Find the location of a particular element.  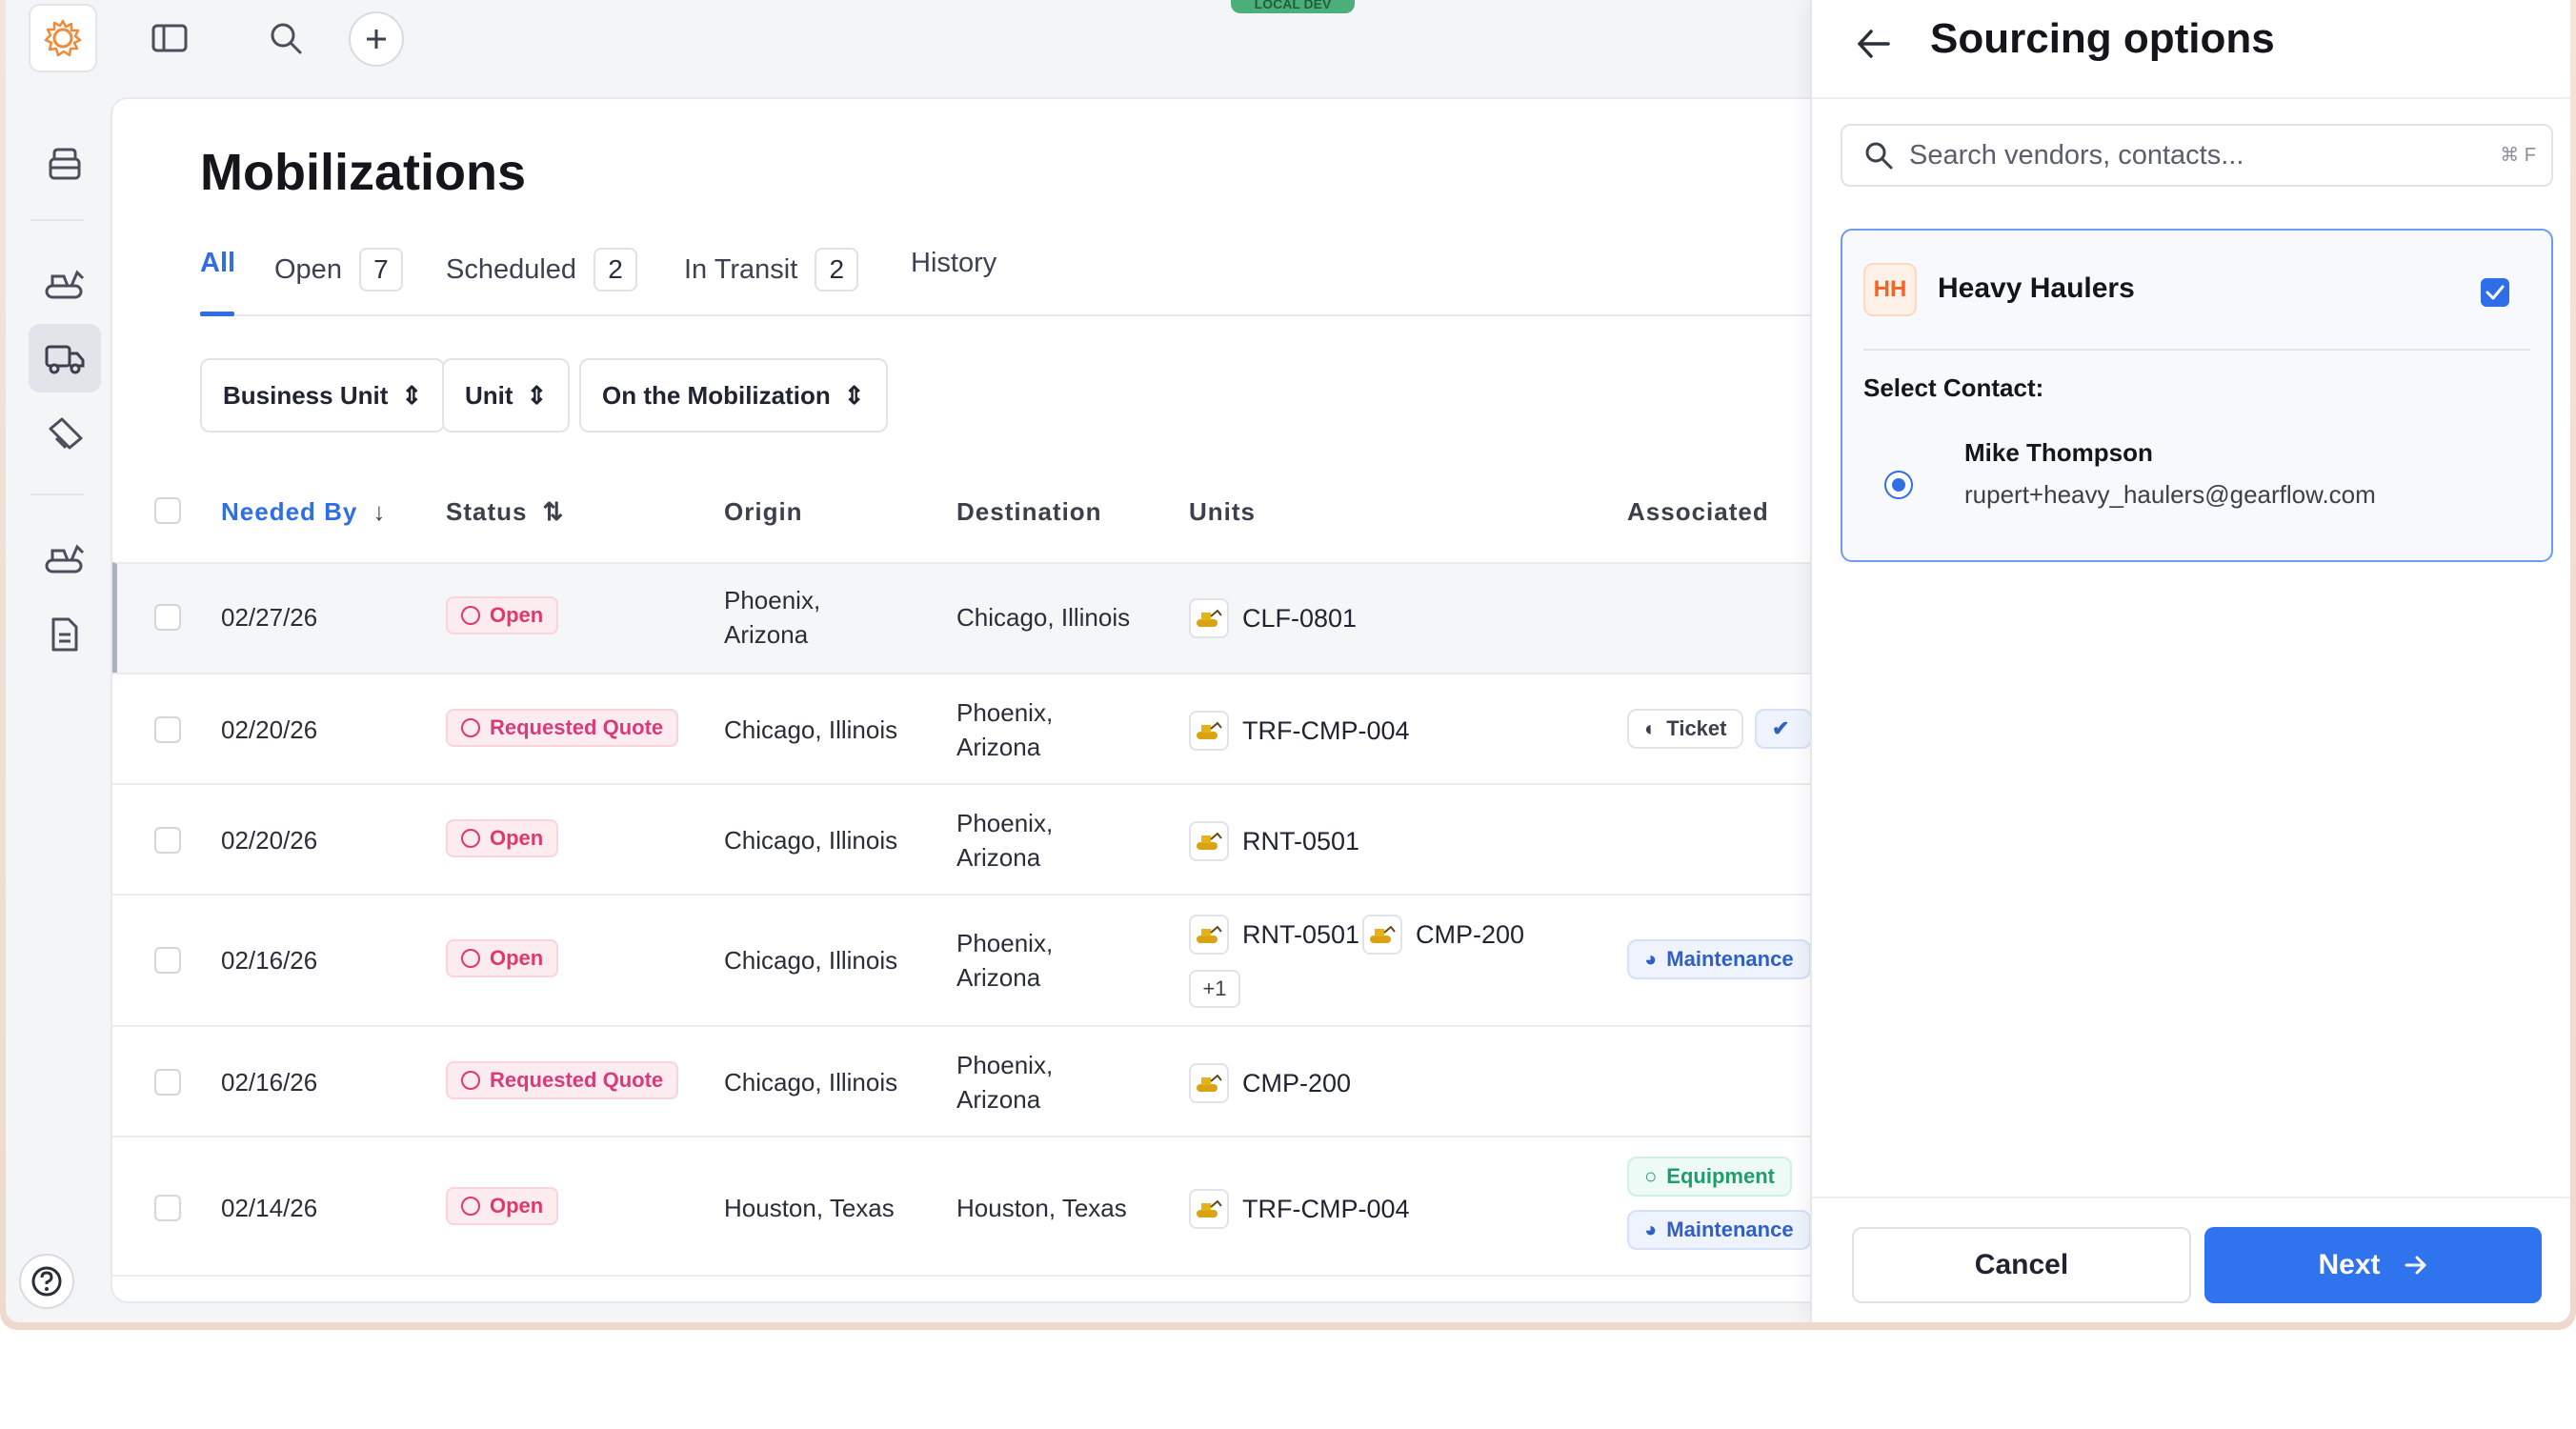

rail-divider is located at coordinates (57, 494).